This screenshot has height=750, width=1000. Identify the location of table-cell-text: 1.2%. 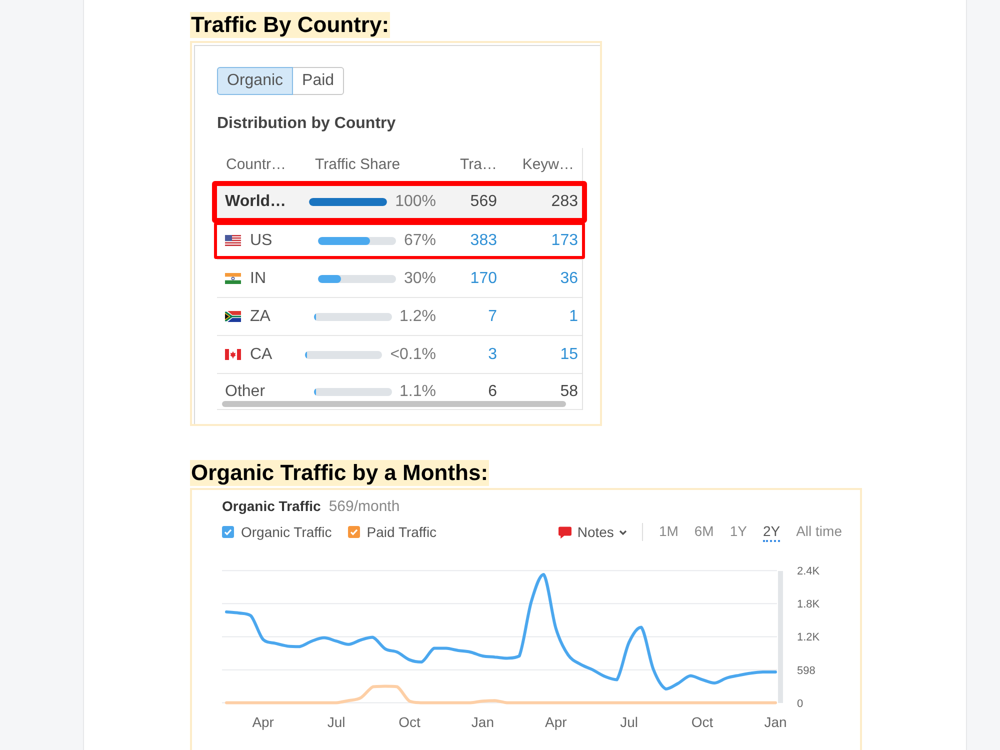
(418, 316).